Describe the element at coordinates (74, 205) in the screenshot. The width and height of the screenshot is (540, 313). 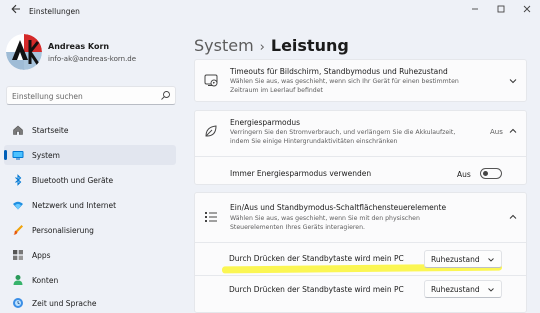
I see `sidebar-item-label: Netzwerk und Internet` at that location.